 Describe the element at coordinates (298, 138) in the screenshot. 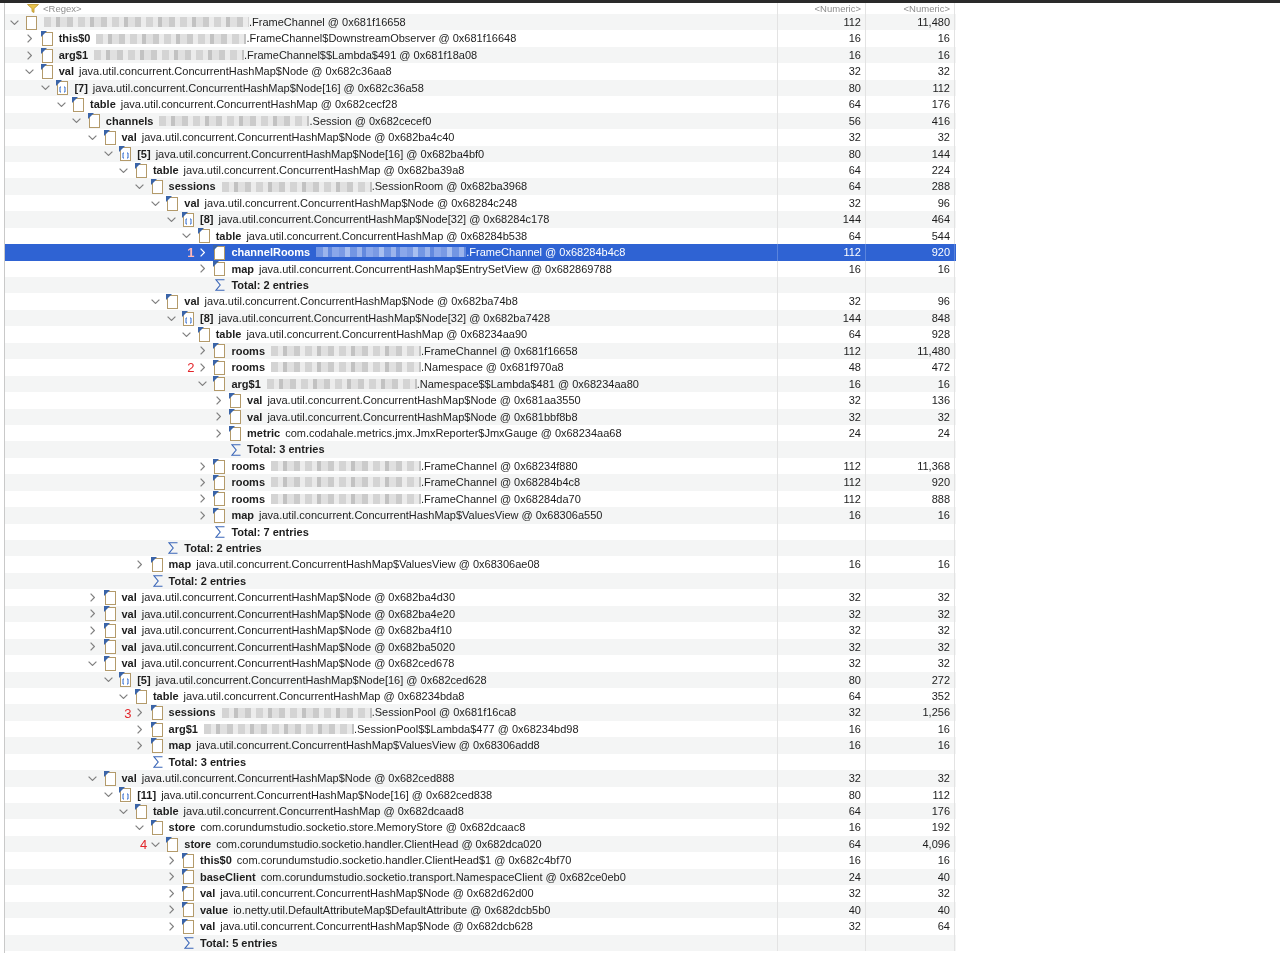

I see `object-label: java.util.concurrent.ConcurrentHashMap$Node @ 0x682ba4c40` at that location.